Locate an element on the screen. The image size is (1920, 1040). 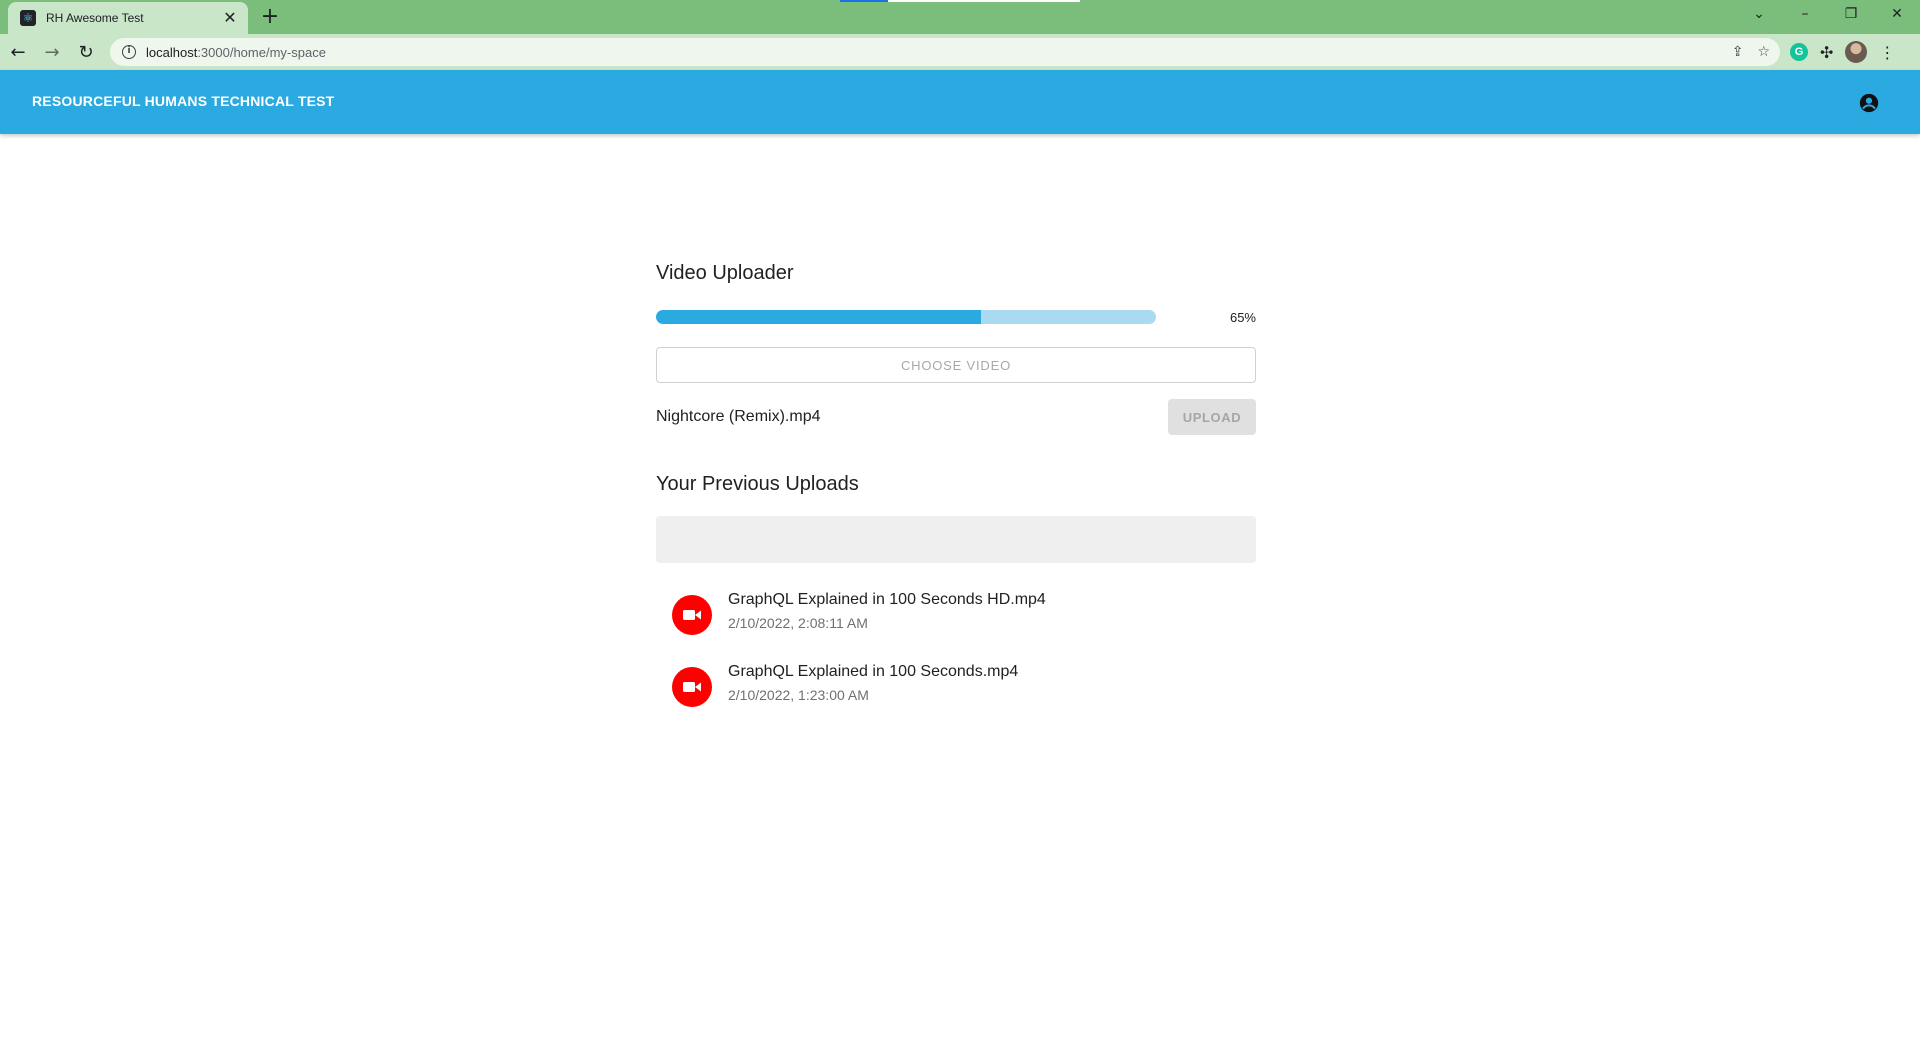
browser-tabstrip: ⚛ RH Awesome Test ✕ + ⌄ – ❐ ✕ is located at coordinates (960, 17).